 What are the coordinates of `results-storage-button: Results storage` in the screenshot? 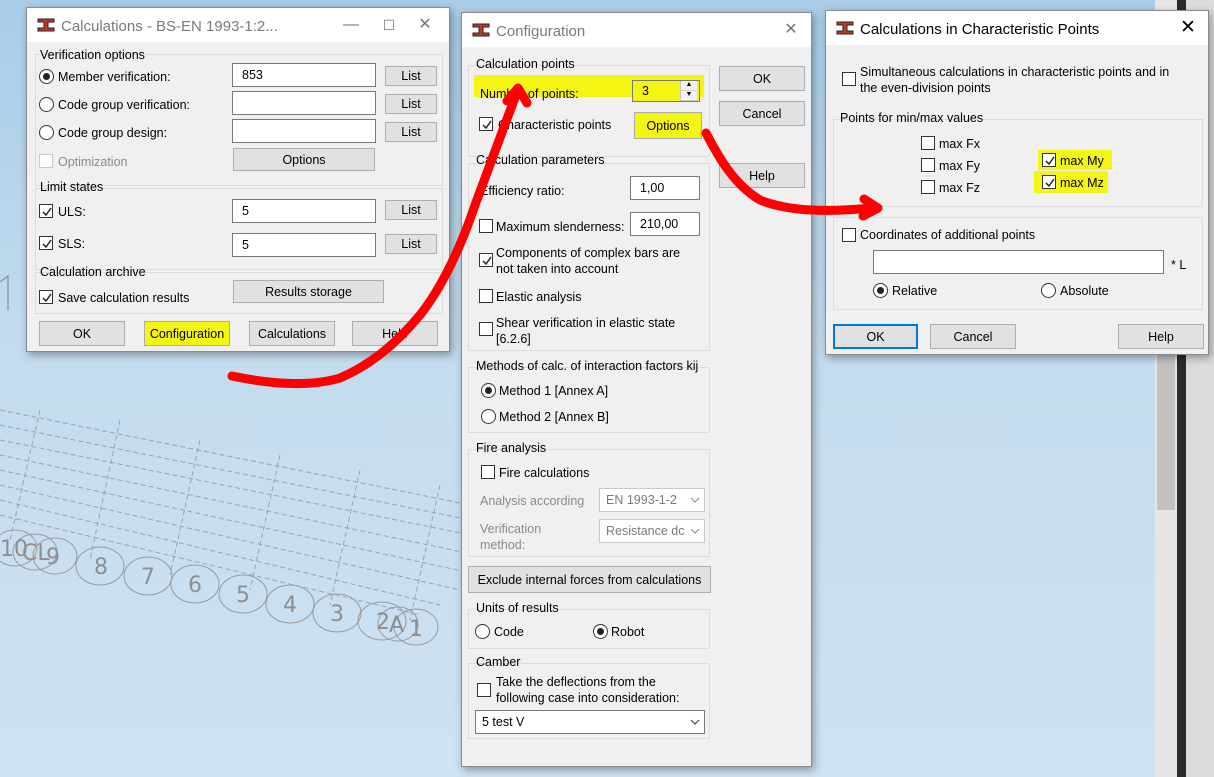 It's located at (308, 291).